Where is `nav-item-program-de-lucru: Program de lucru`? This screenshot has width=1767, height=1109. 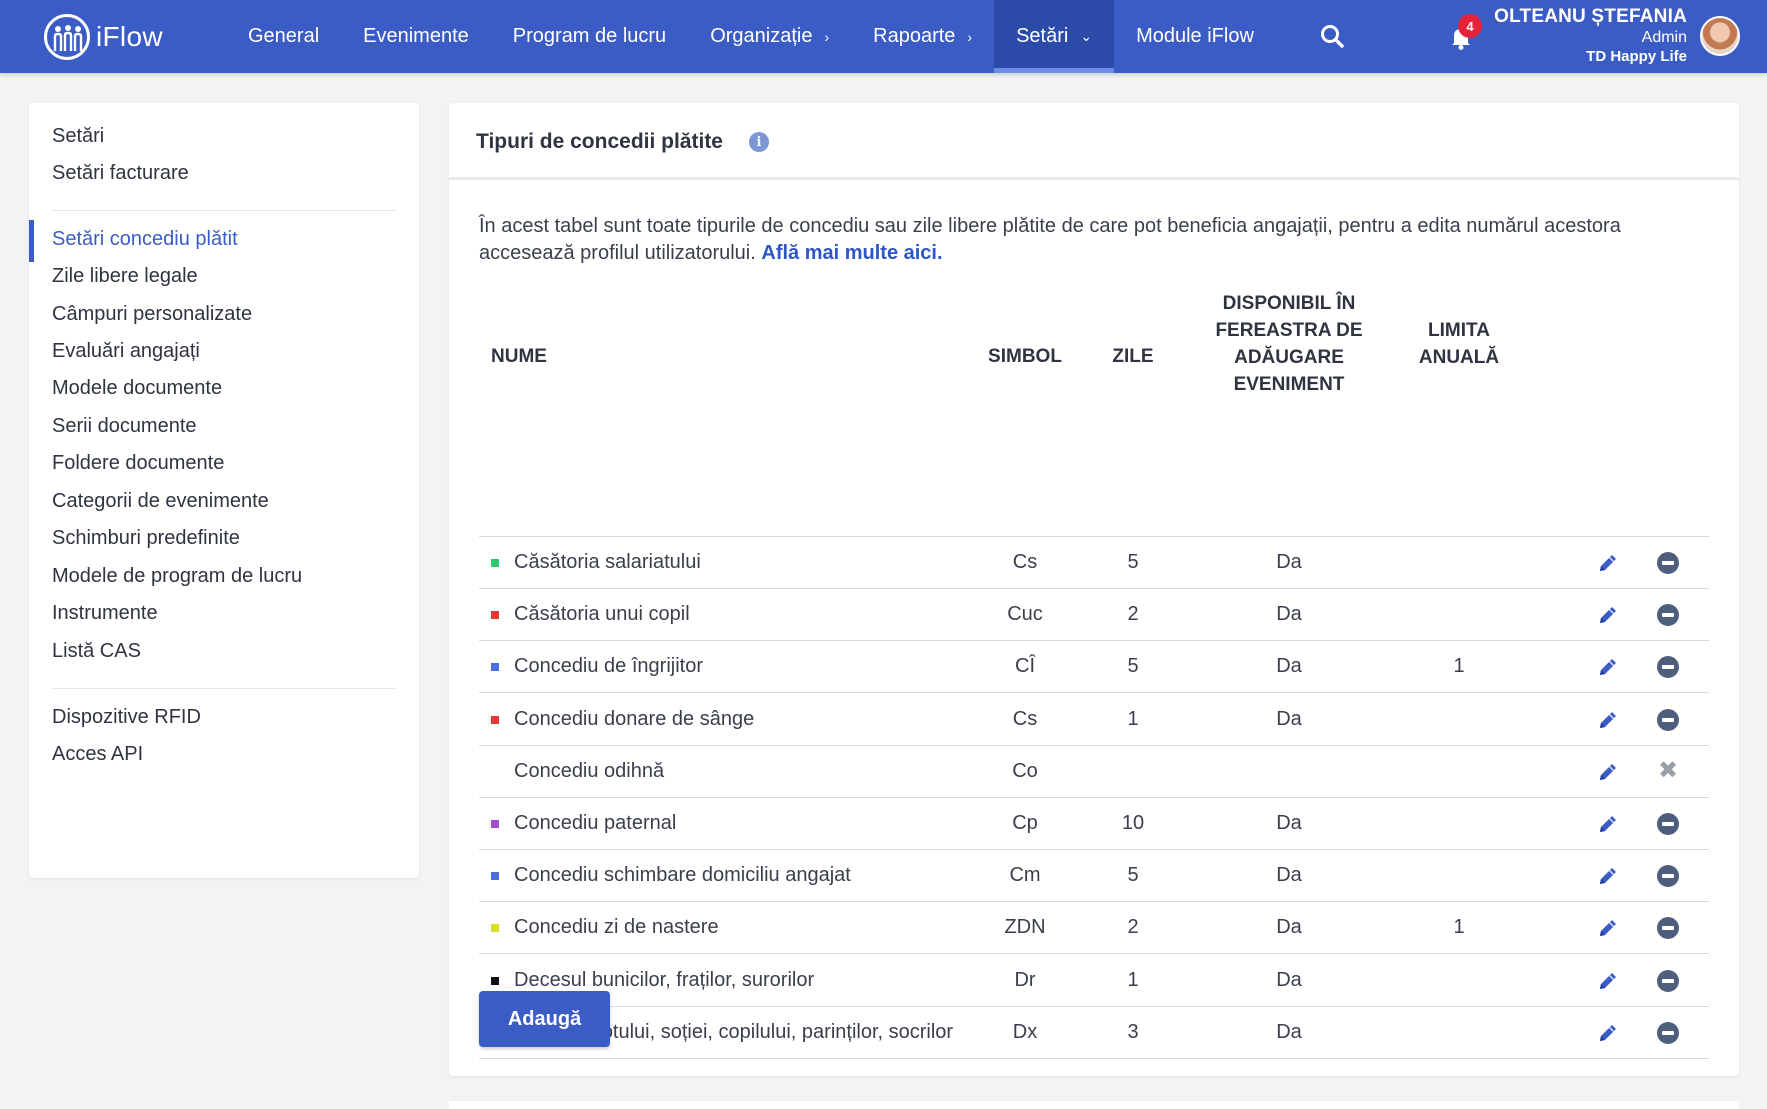 nav-item-program-de-lucru: Program de lucru is located at coordinates (589, 36).